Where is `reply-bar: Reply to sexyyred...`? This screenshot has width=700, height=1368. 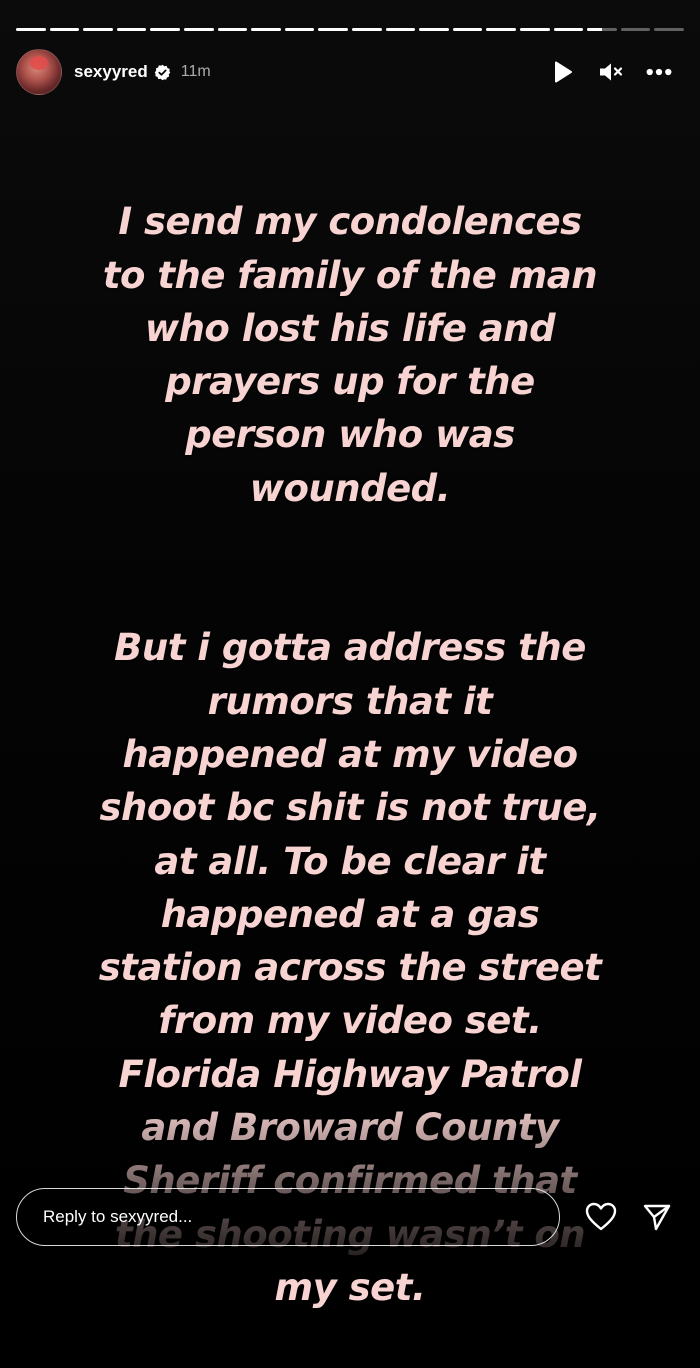 reply-bar: Reply to sexyyred... is located at coordinates (350, 1217).